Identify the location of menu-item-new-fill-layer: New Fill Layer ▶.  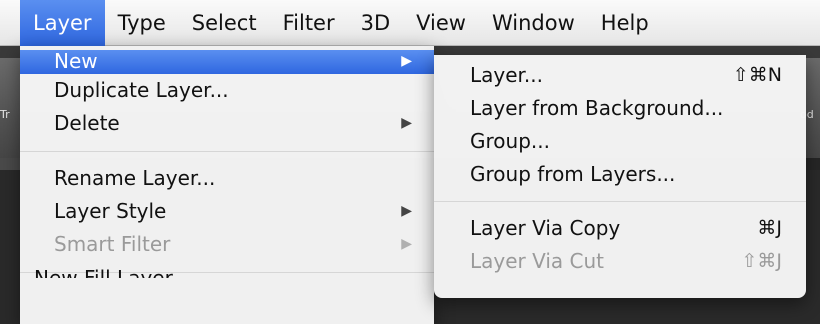
(103, 273).